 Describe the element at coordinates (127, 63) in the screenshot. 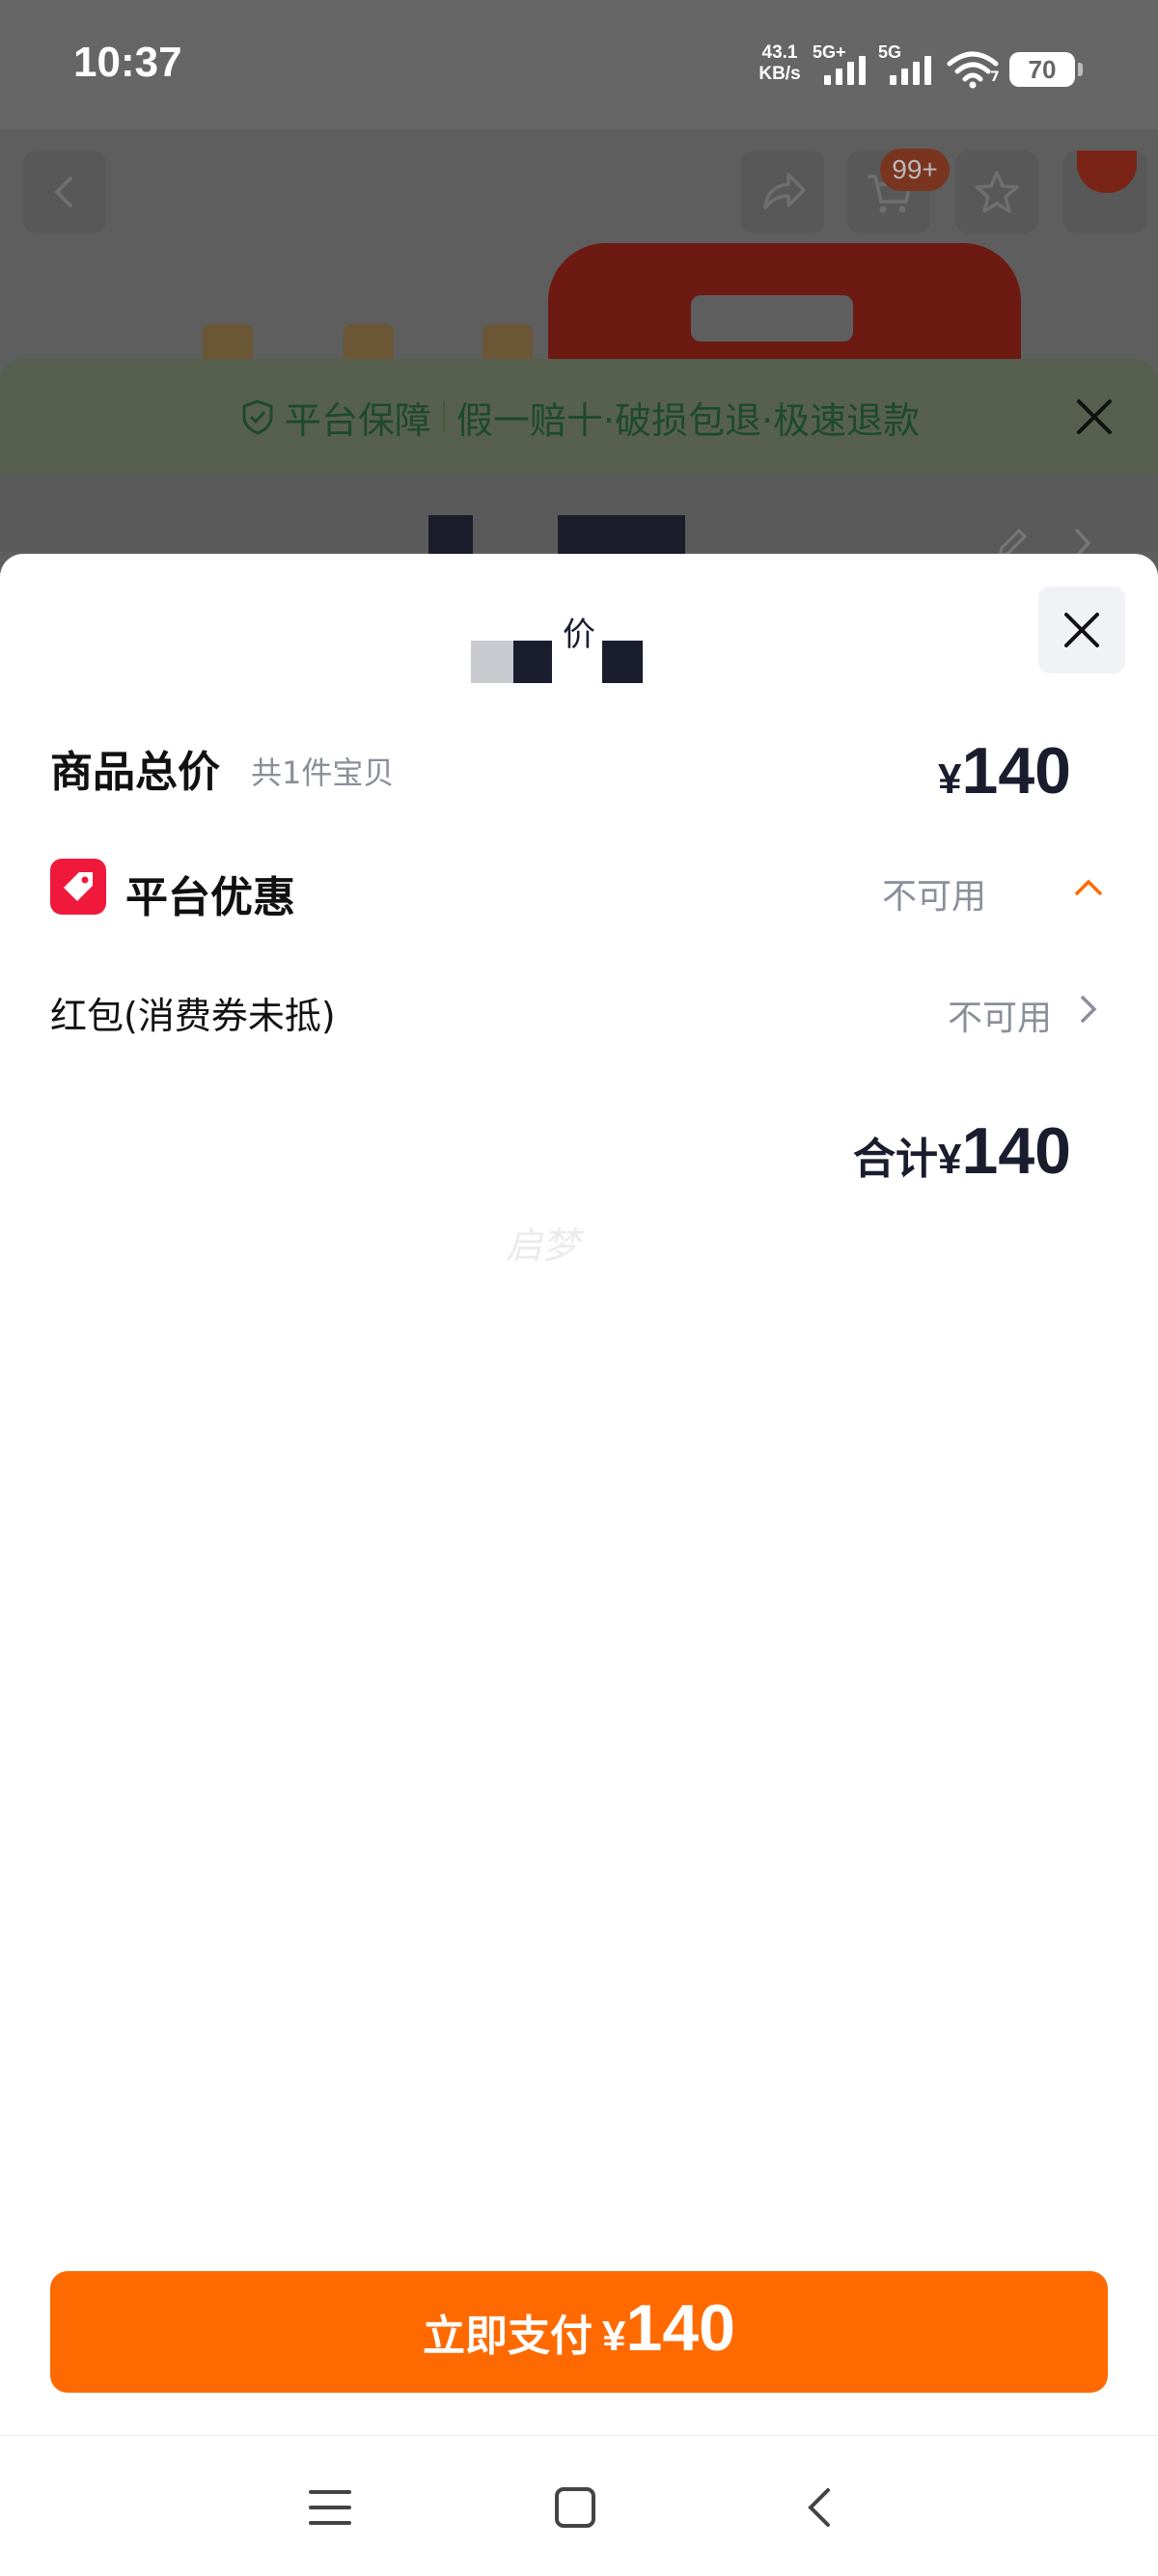

I see `status-time: 10:37` at that location.